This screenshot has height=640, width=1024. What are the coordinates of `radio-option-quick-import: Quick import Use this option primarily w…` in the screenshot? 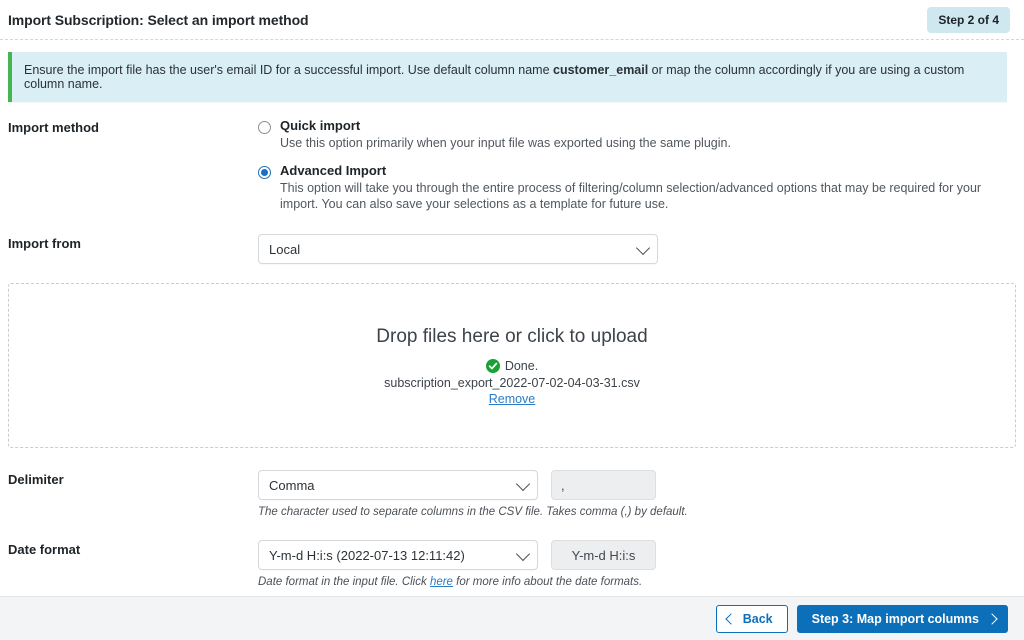 It's located at (637, 134).